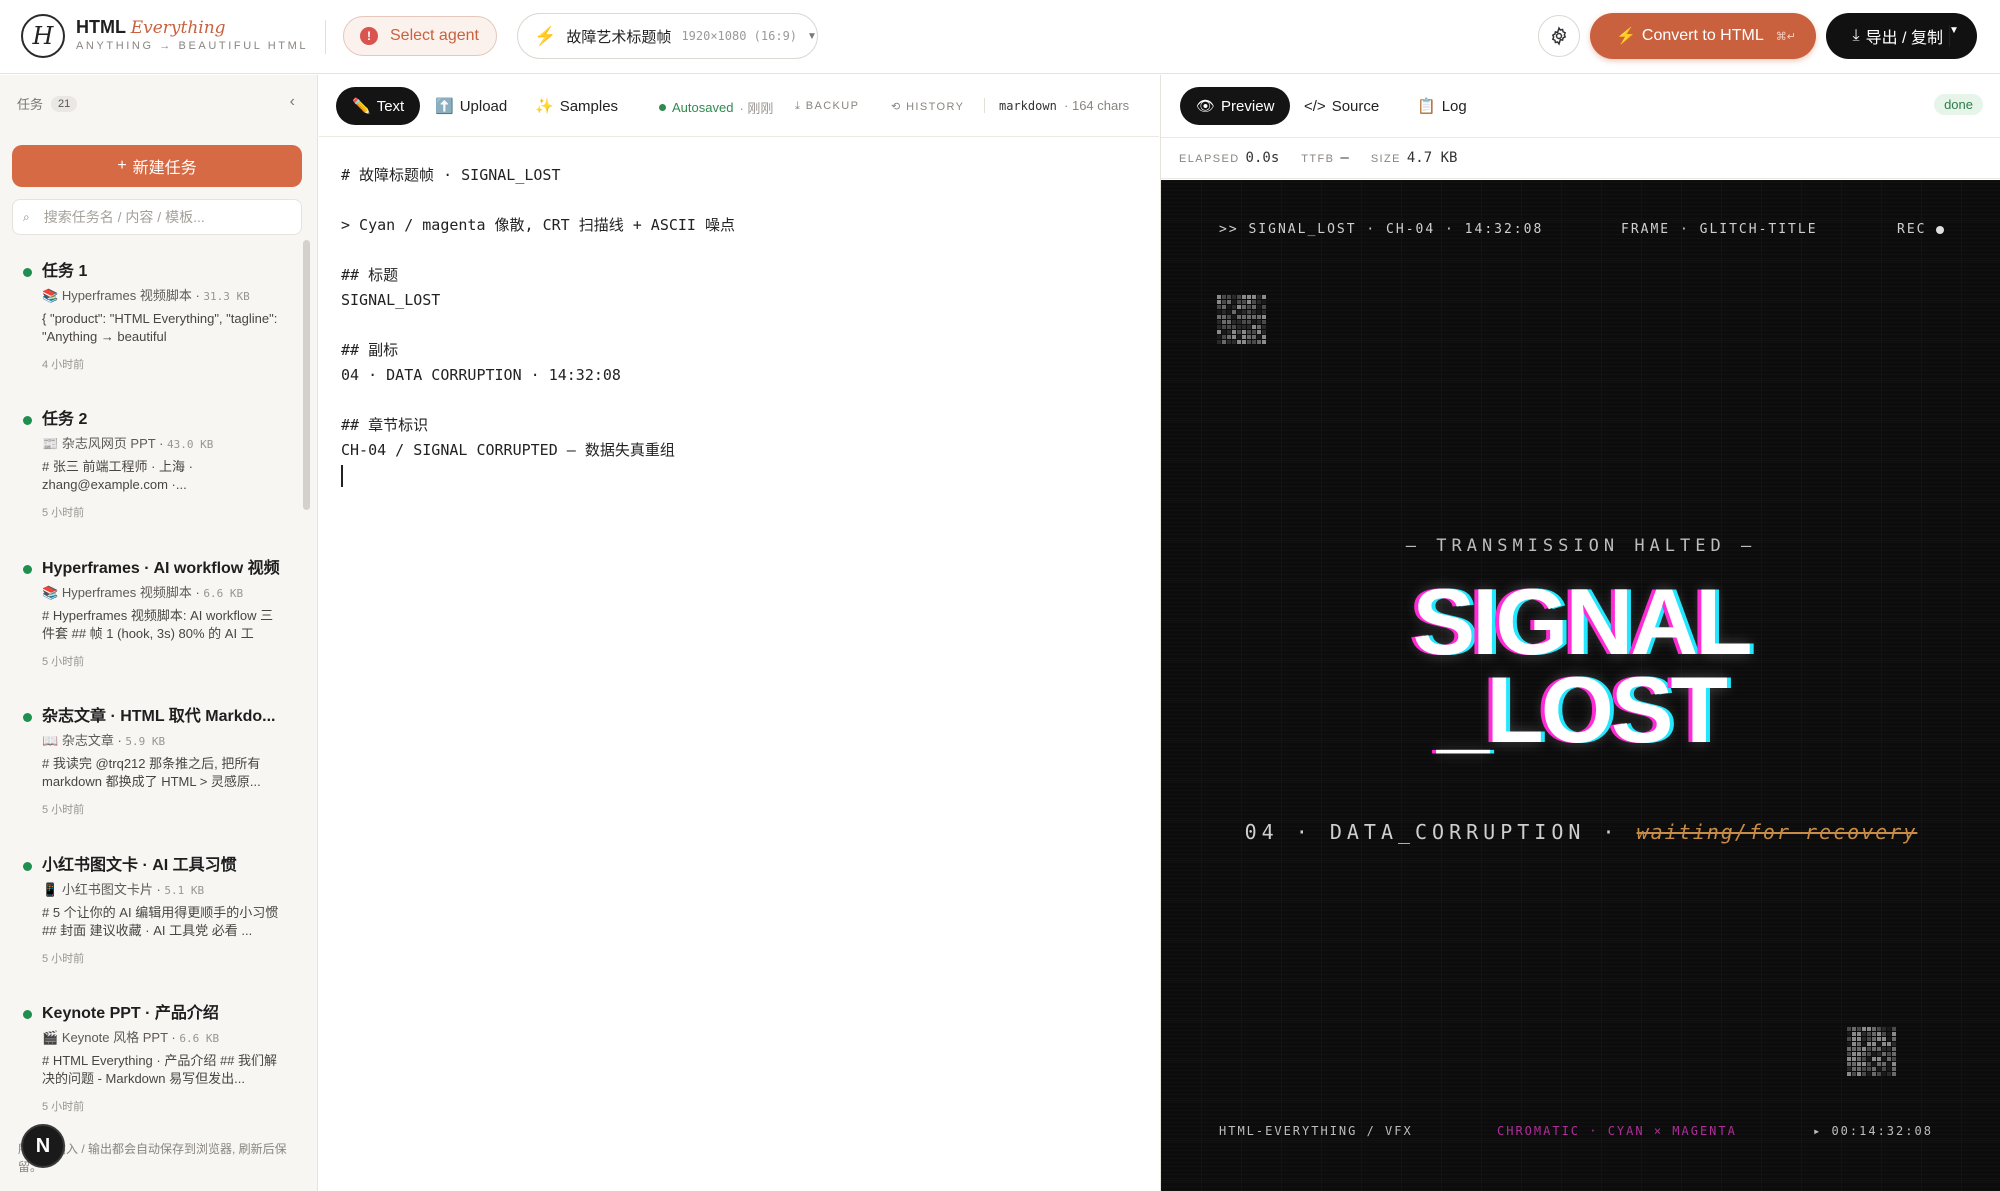  I want to click on task-count-badge: 21, so click(64, 103).